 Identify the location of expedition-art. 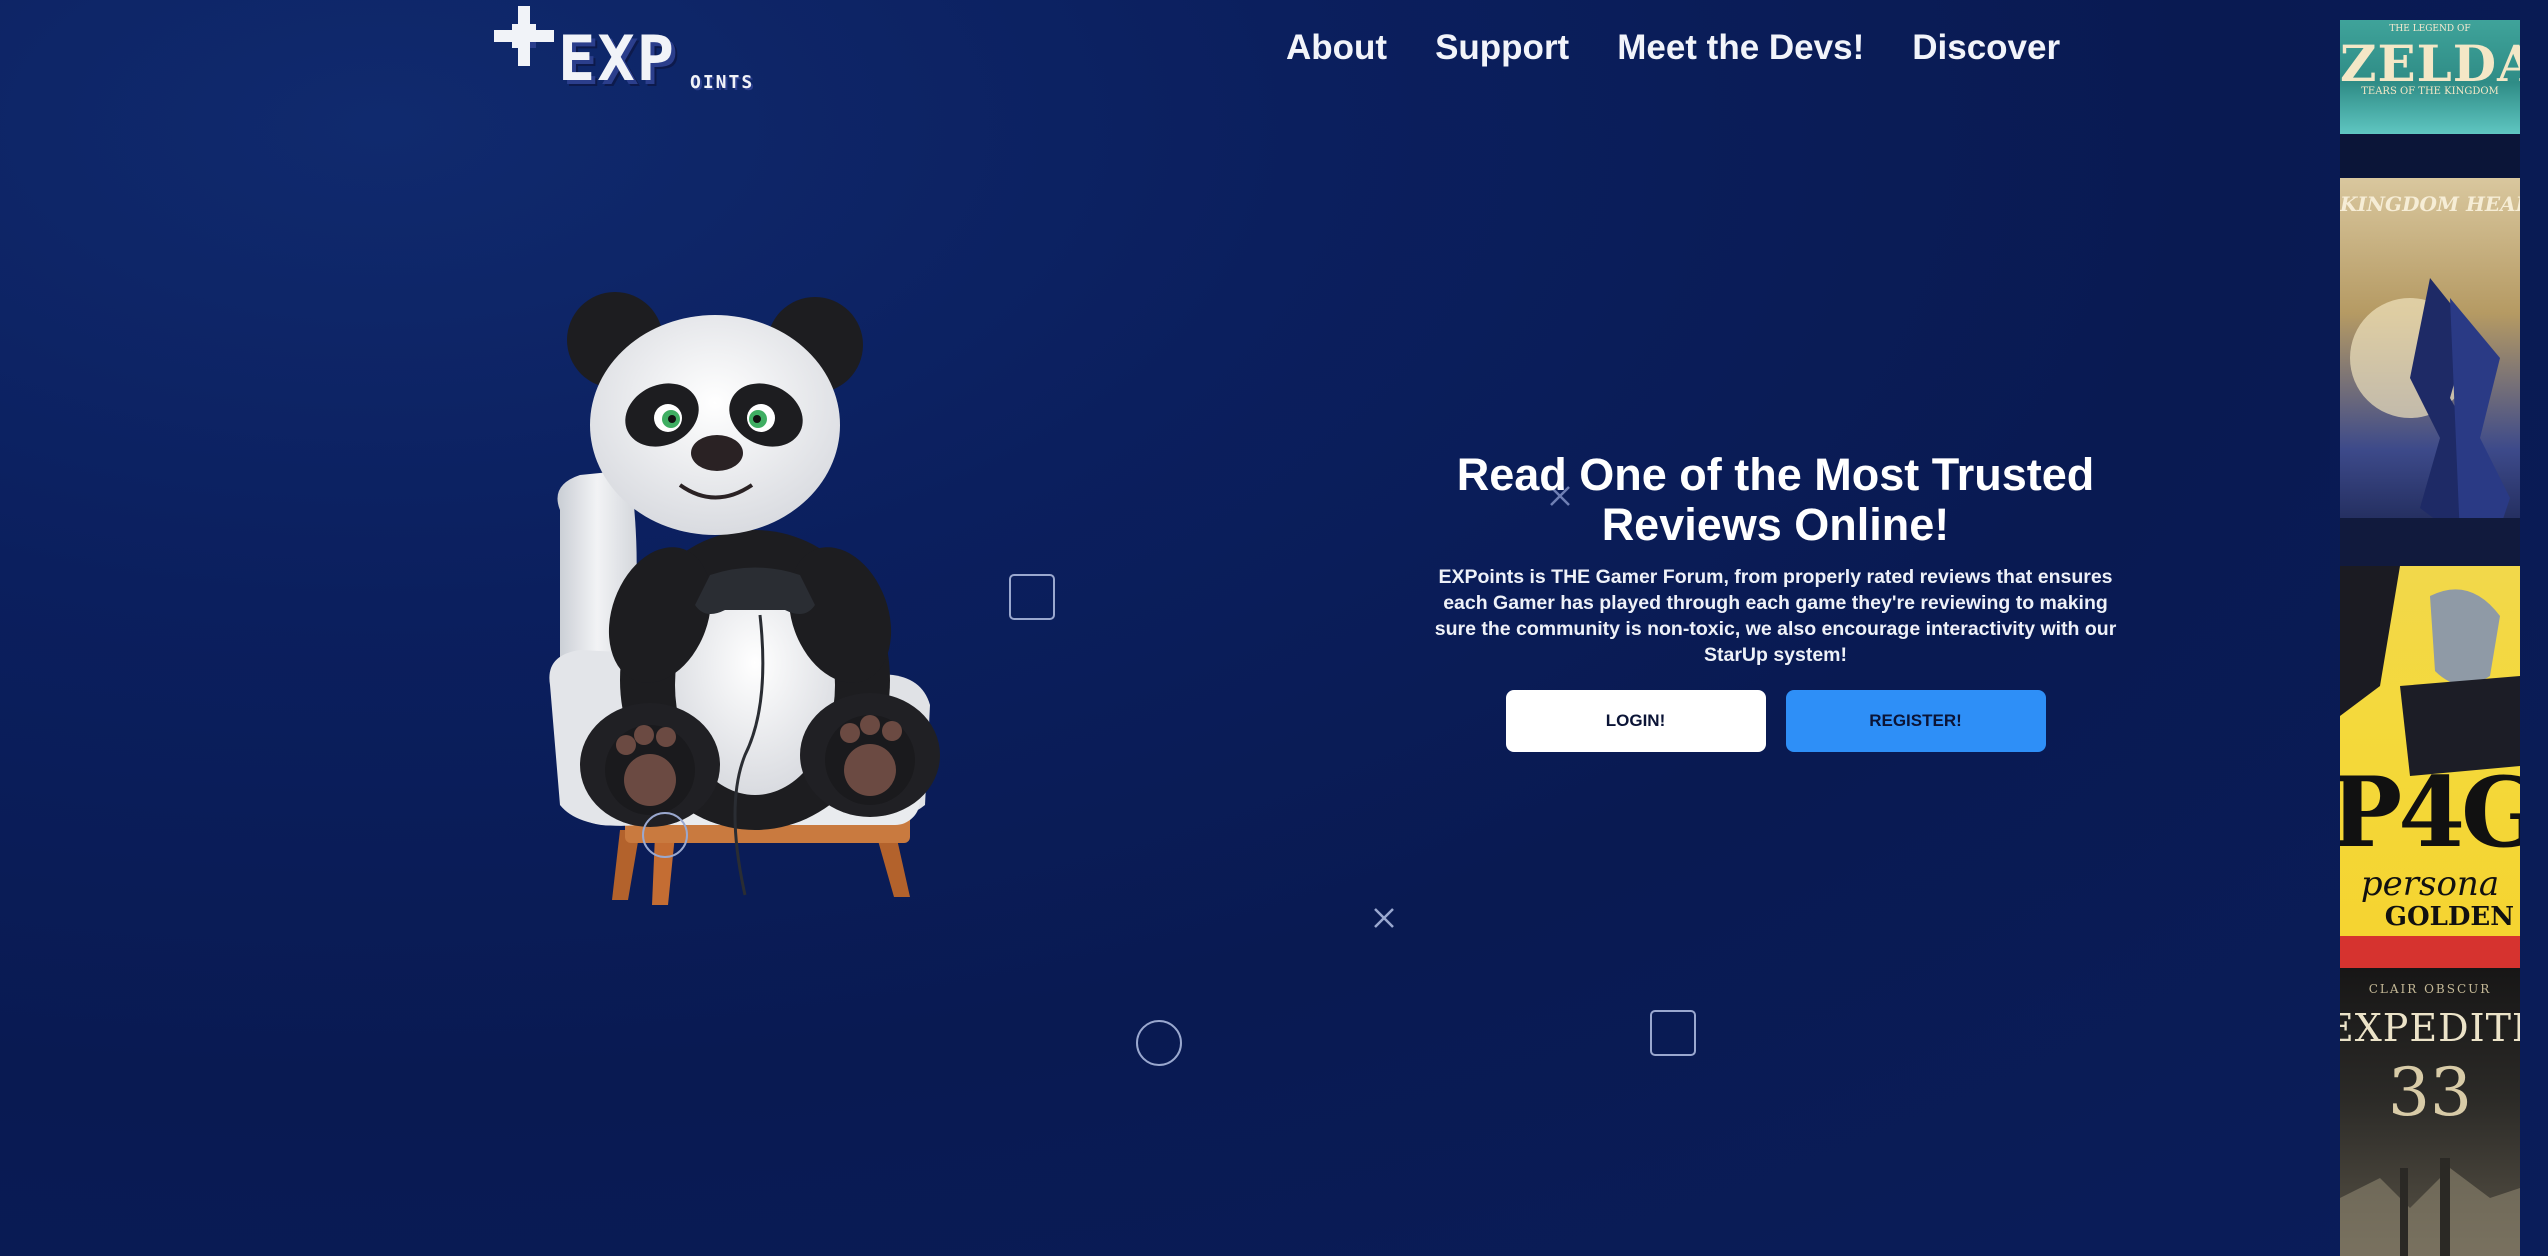
(2430, 1207).